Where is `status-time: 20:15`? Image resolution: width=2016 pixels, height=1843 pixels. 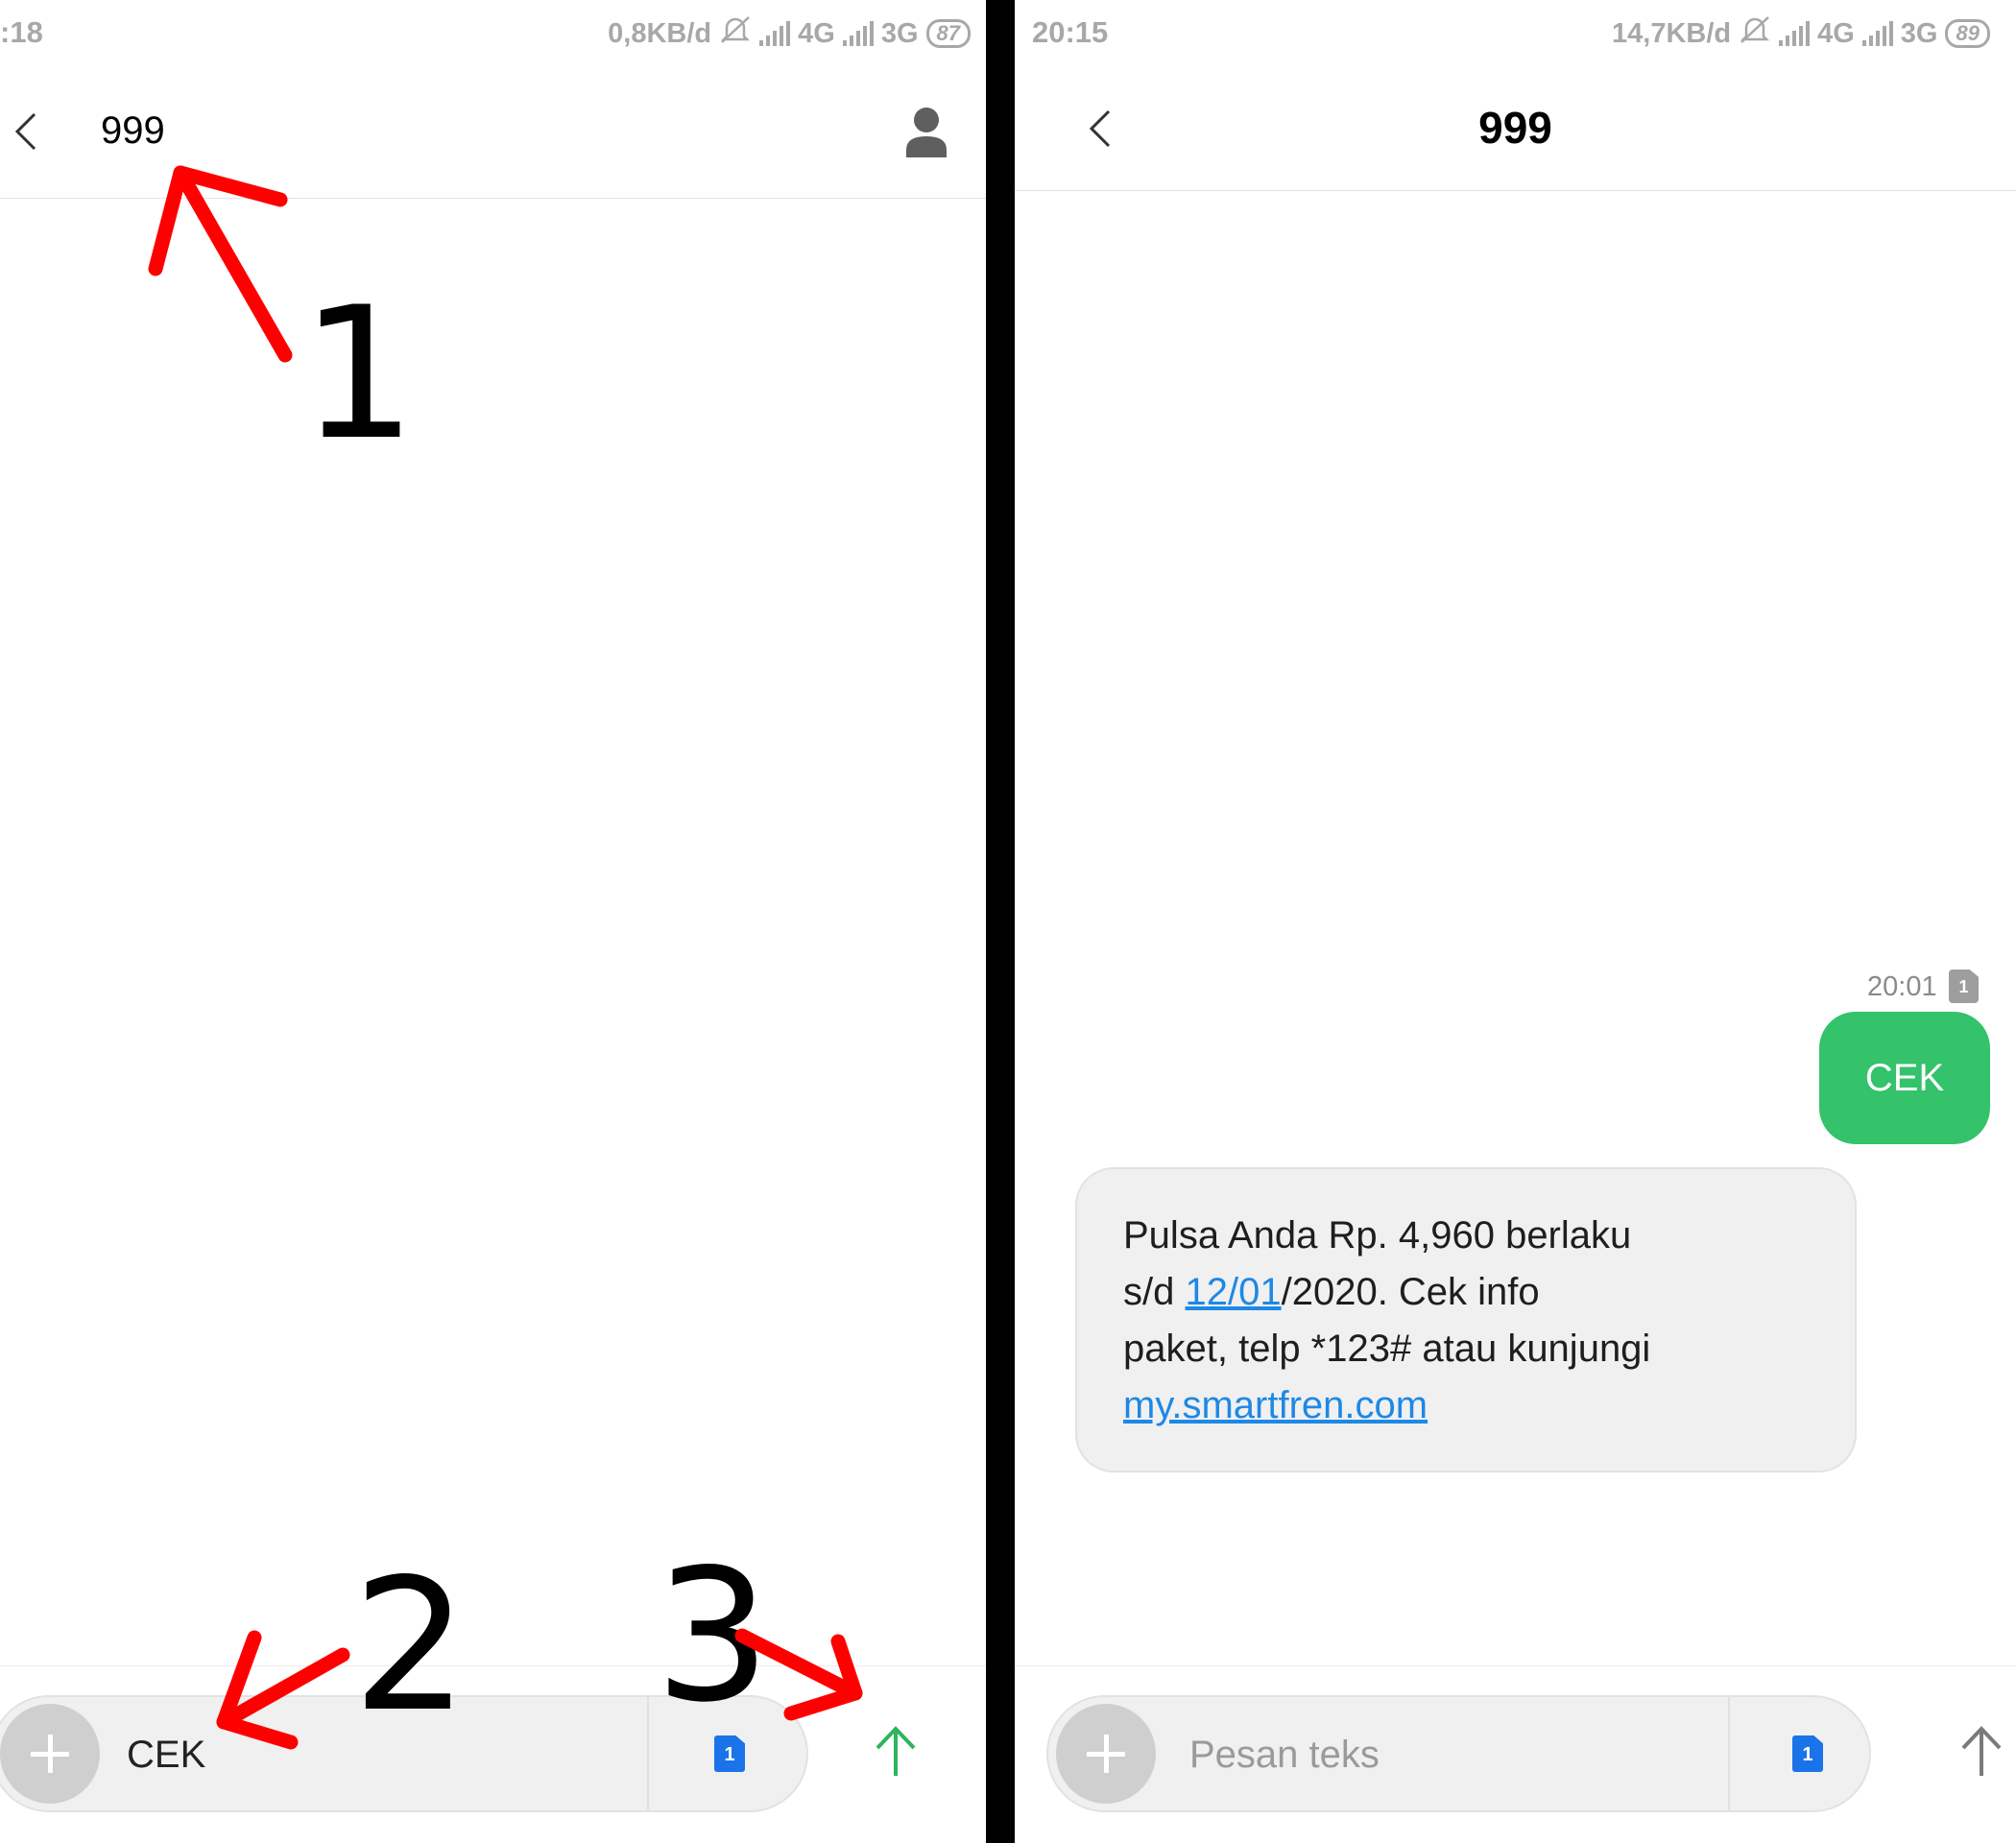
status-time: 20:15 is located at coordinates (1070, 32).